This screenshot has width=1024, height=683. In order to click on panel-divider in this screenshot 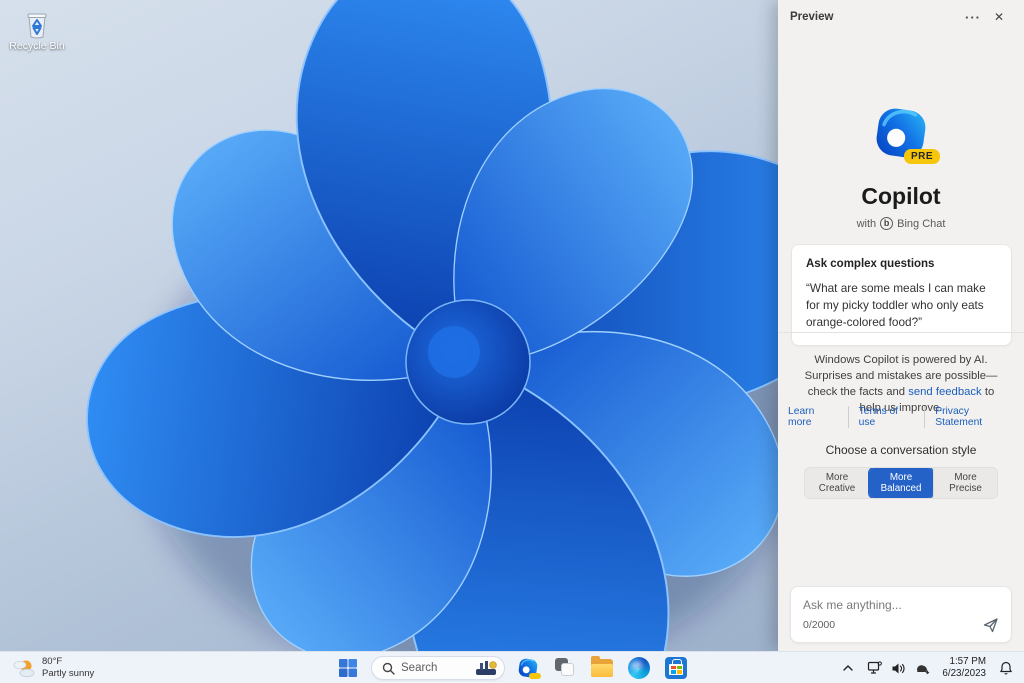, I will do `click(901, 332)`.